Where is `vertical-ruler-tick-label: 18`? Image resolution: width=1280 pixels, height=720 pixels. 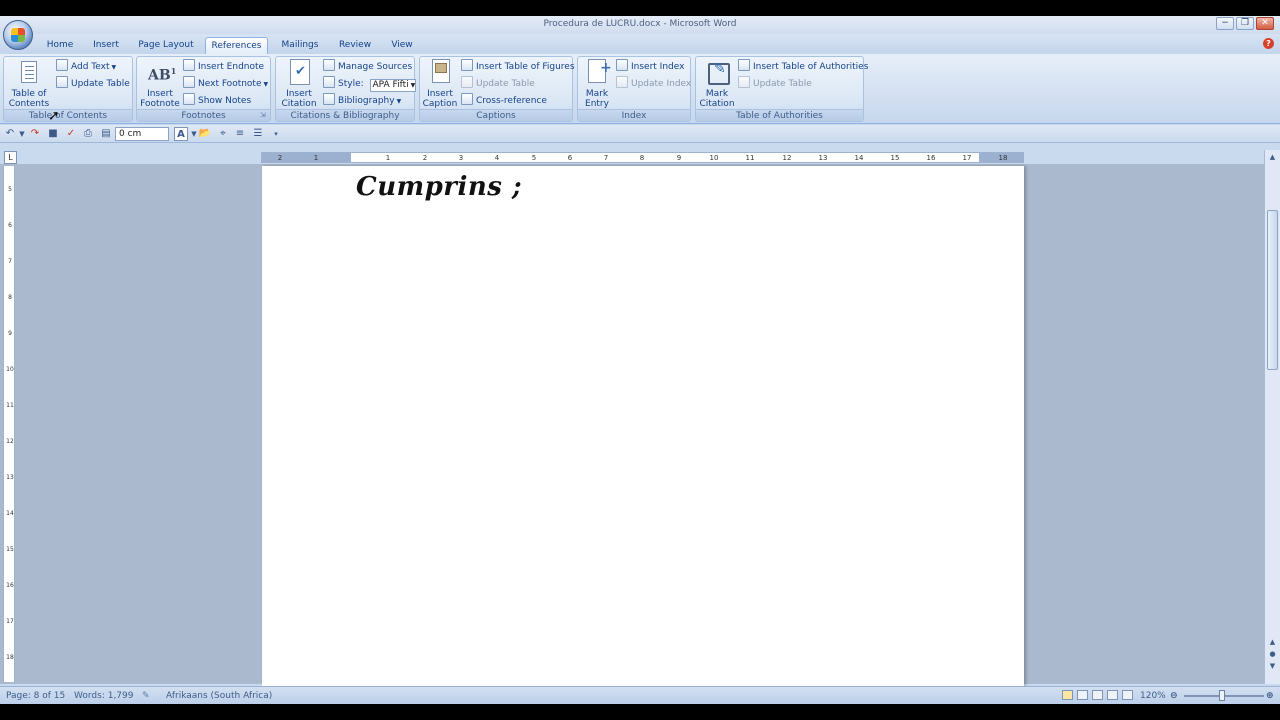 vertical-ruler-tick-label: 18 is located at coordinates (10, 657).